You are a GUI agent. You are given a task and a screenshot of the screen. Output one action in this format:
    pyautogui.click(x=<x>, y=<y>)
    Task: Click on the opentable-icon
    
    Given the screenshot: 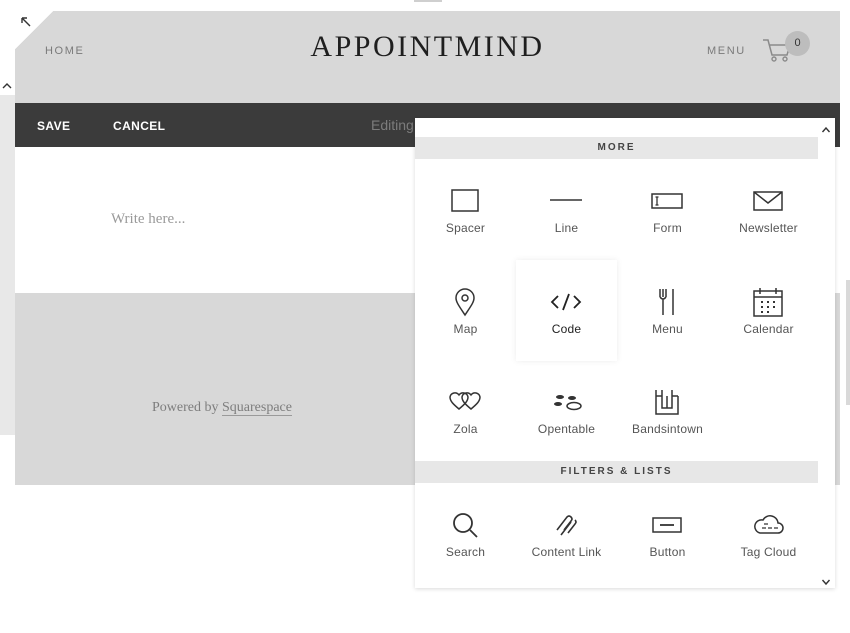 What is the action you would take?
    pyautogui.click(x=566, y=402)
    